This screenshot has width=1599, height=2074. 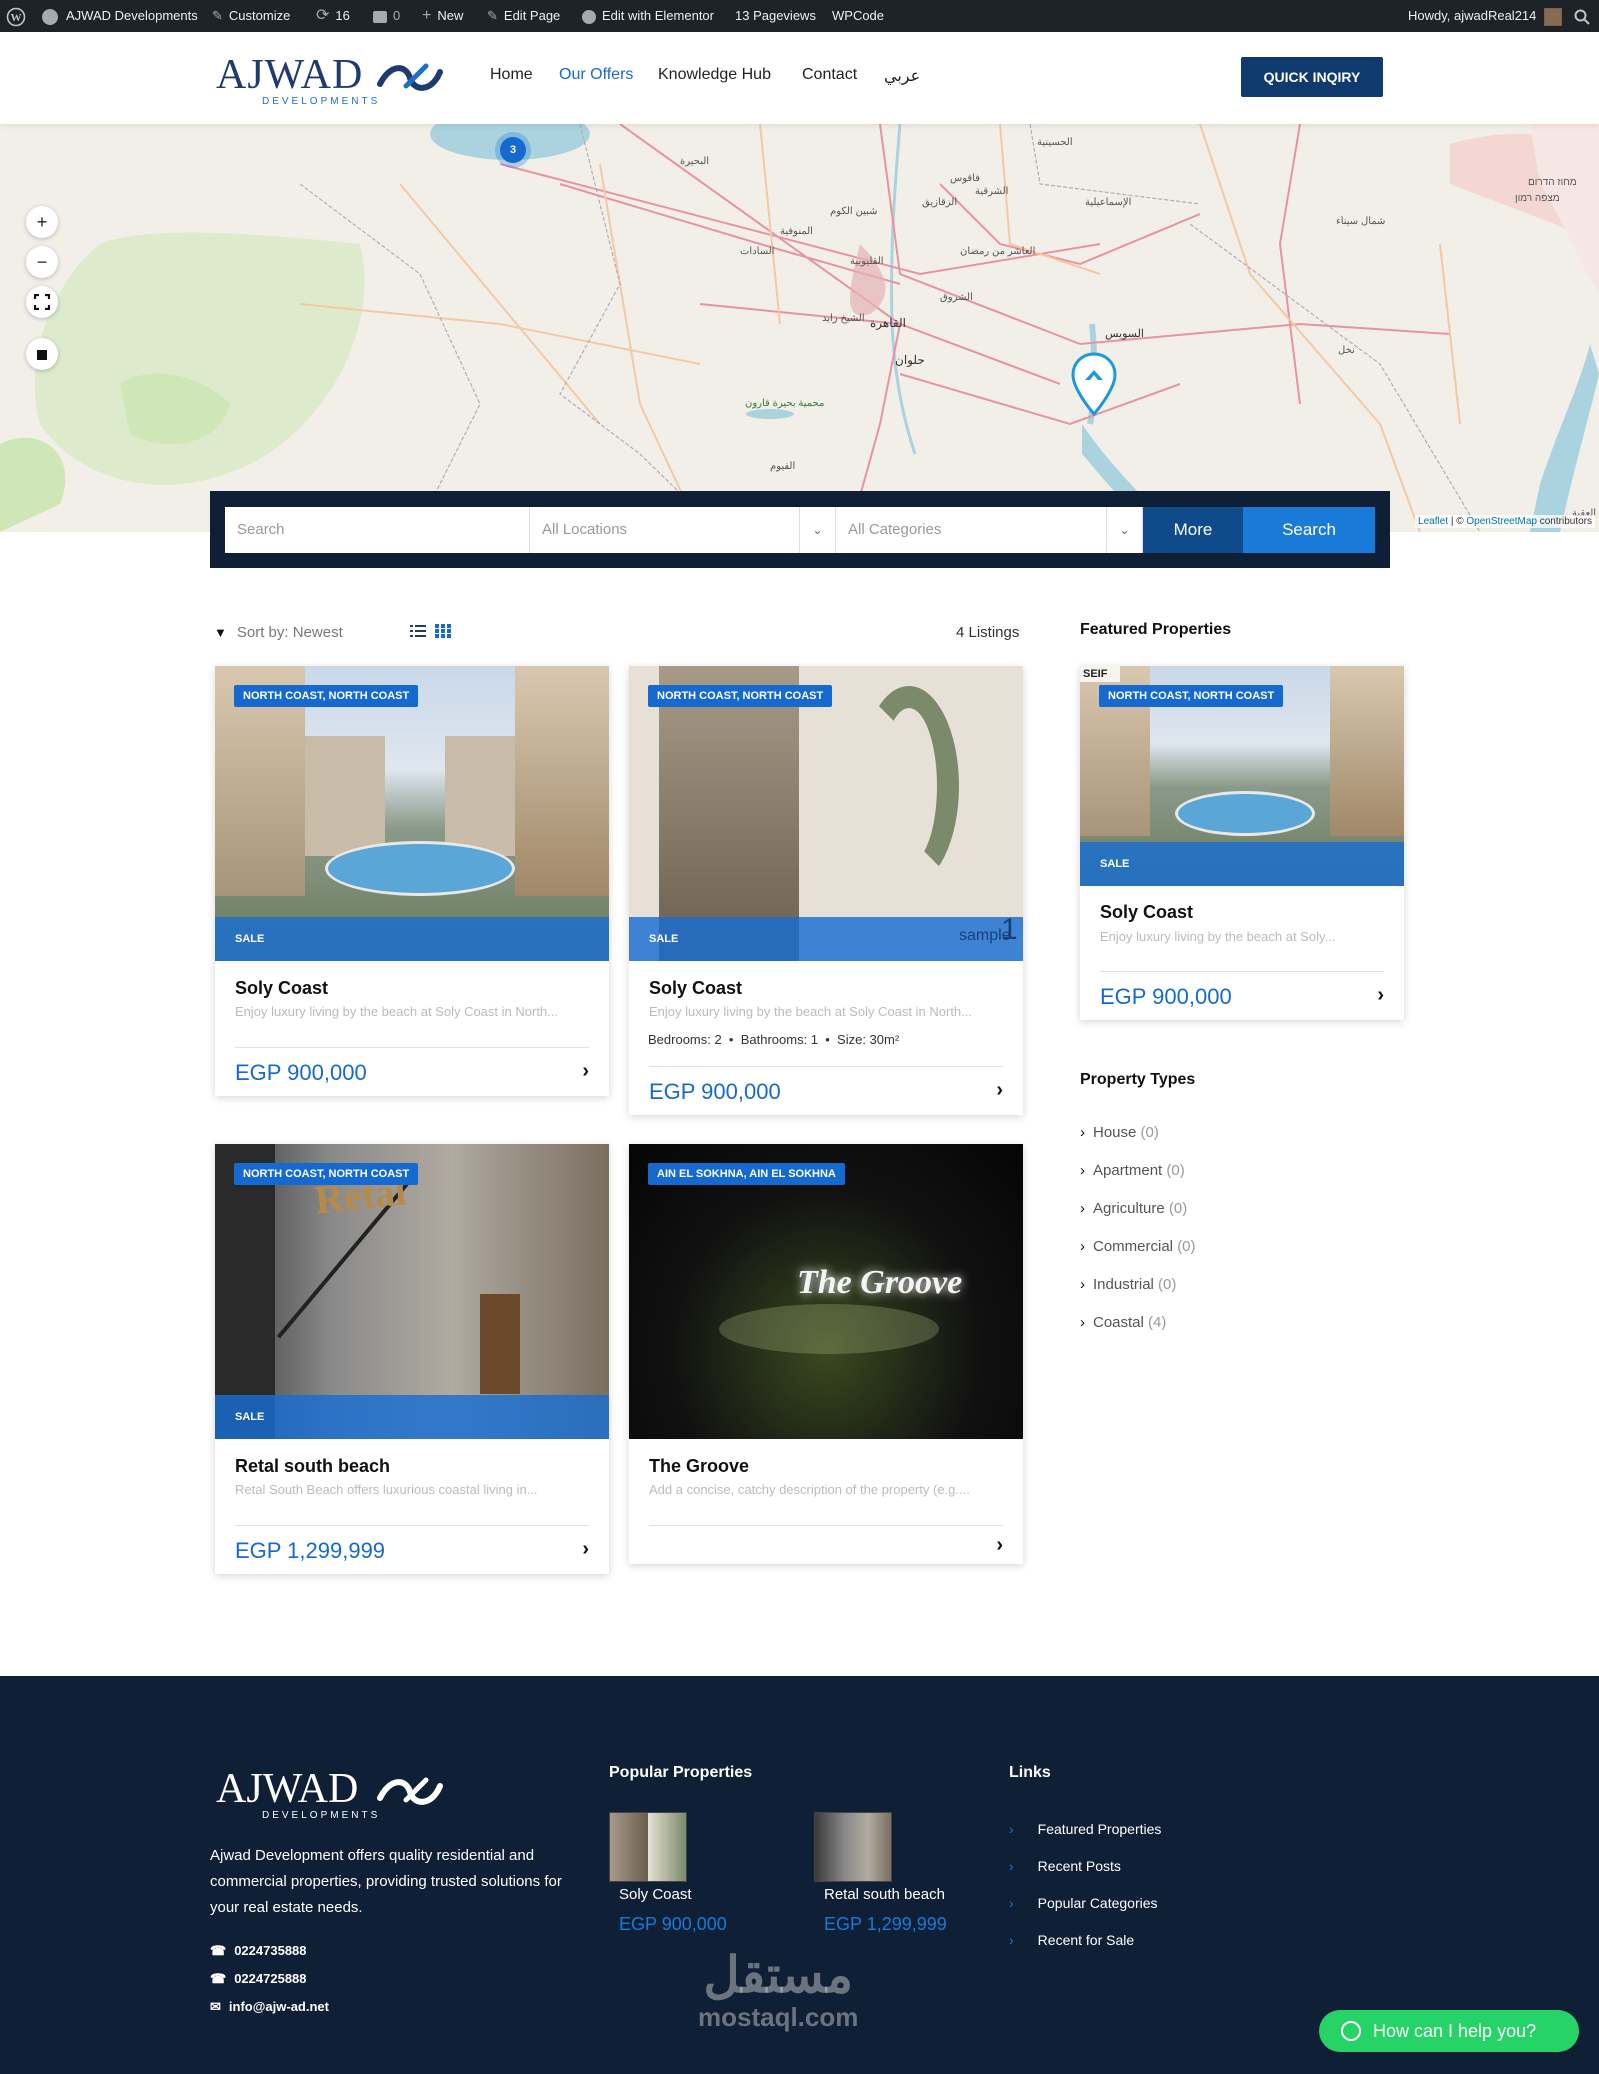 I want to click on map-cluster-marker: 3, so click(x=513, y=150).